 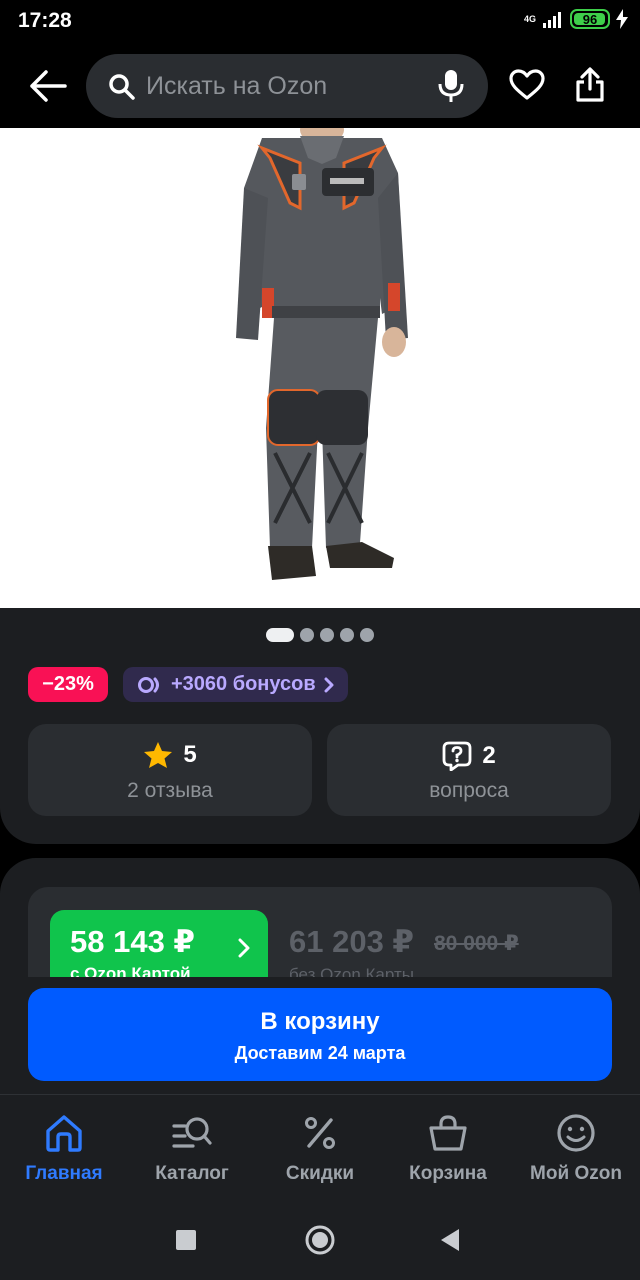 What do you see at coordinates (68, 684) in the screenshot?
I see `discount-badge: −23%` at bounding box center [68, 684].